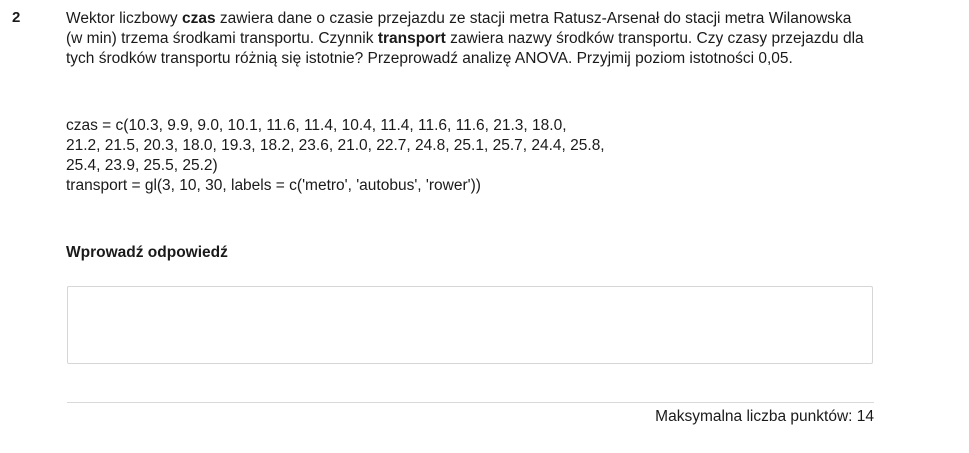 The height and width of the screenshot is (453, 969). Describe the element at coordinates (199, 18) in the screenshot. I see `question-text-keyword-czas: czas` at that location.